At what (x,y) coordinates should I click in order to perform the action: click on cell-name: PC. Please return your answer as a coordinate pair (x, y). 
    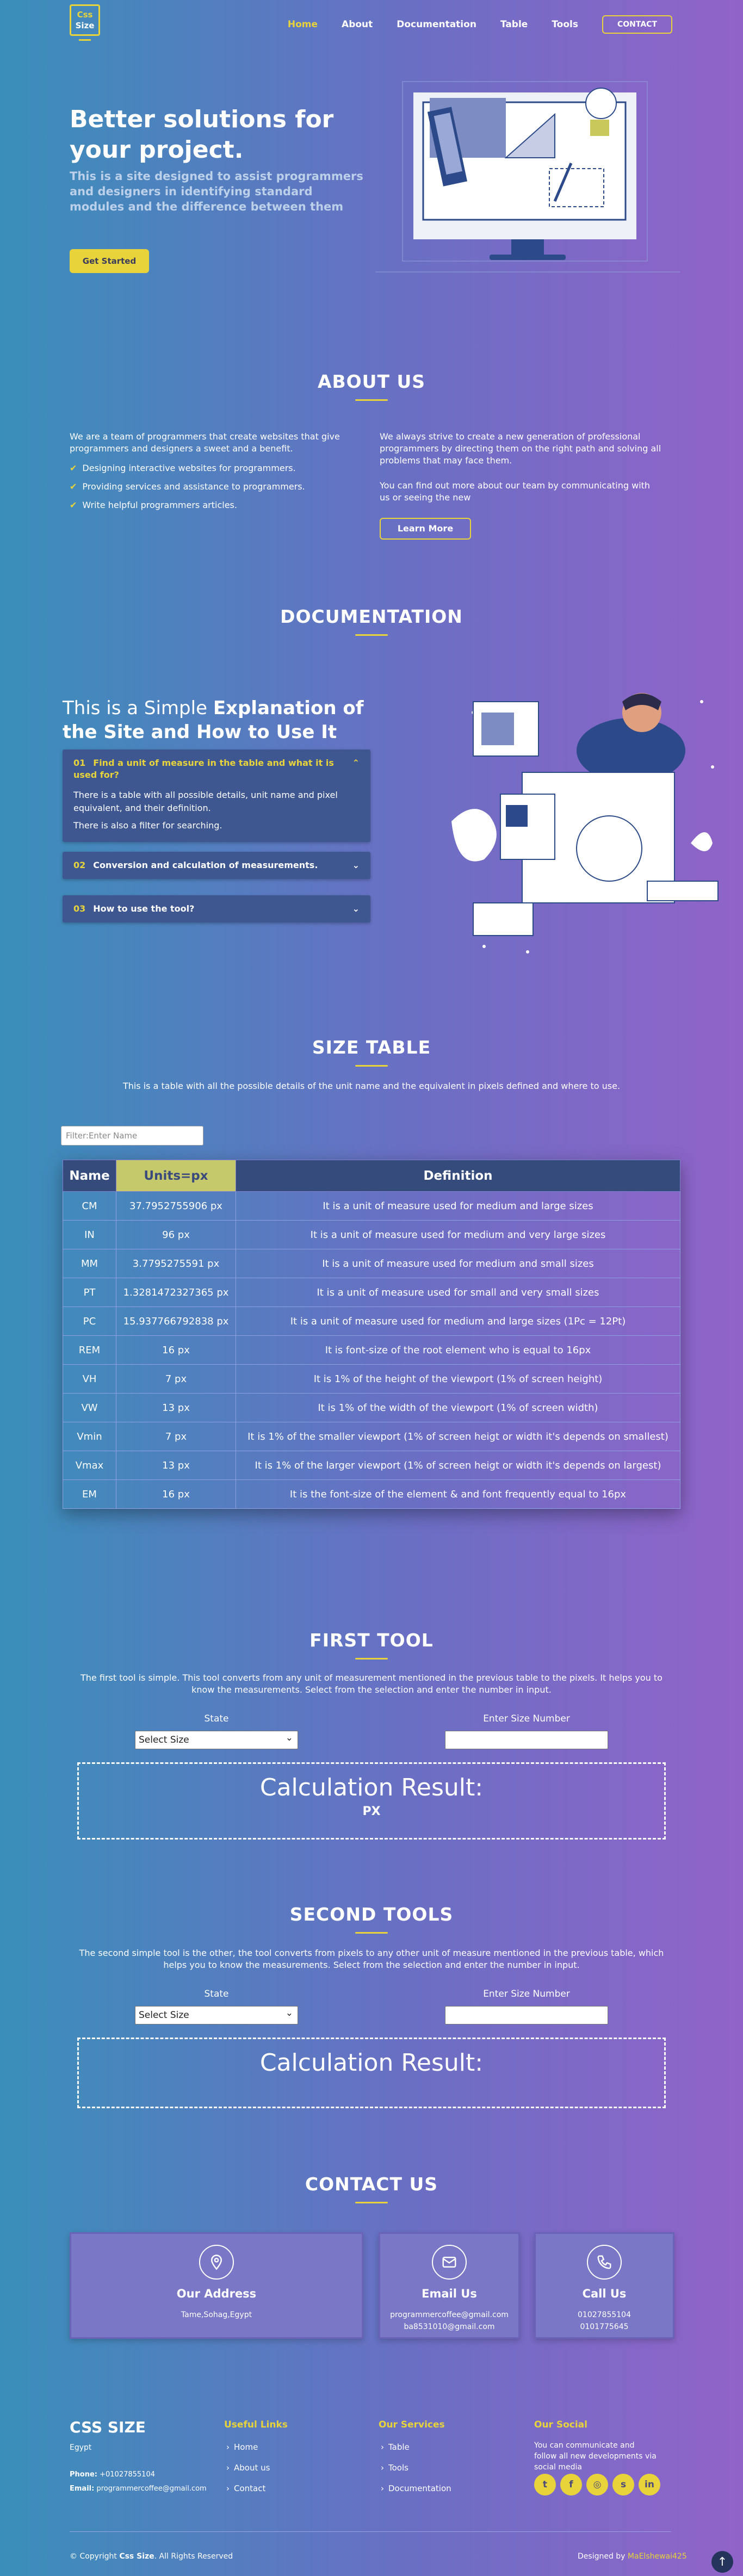
    Looking at the image, I should click on (89, 1321).